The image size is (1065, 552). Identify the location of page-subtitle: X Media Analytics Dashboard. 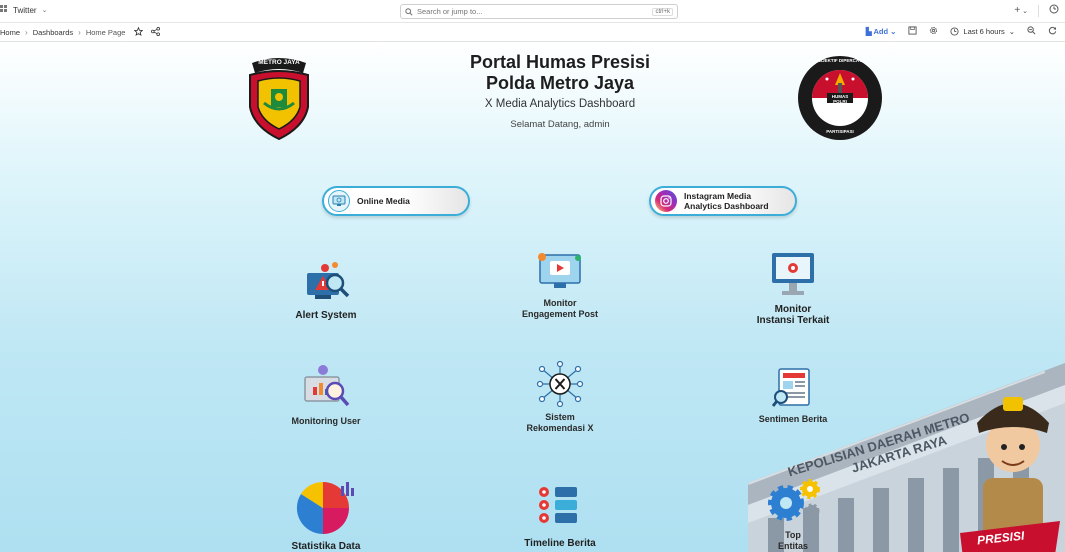
(560, 104).